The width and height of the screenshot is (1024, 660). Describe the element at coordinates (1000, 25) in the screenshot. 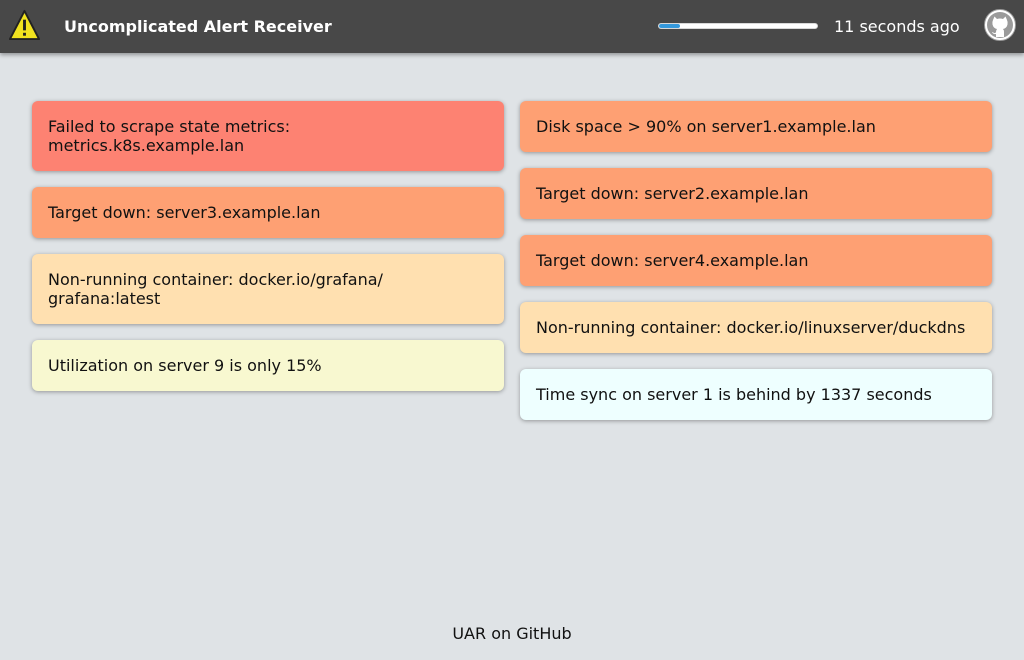

I see `github-icon` at that location.